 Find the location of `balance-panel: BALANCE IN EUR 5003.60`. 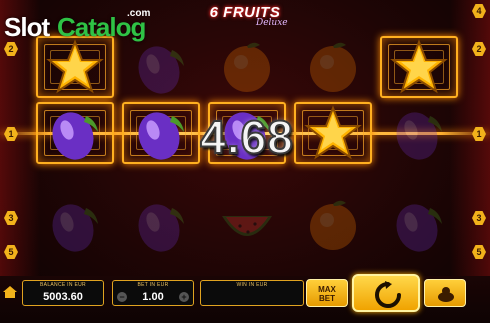

balance-panel: BALANCE IN EUR 5003.60 is located at coordinates (63, 293).